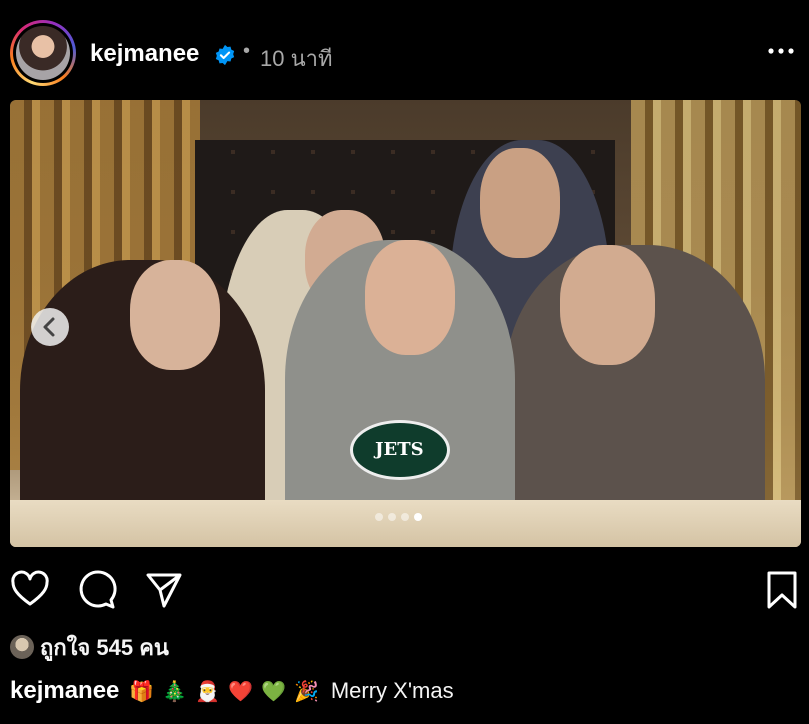  What do you see at coordinates (64, 691) in the screenshot?
I see `caption-username: kejmanee` at bounding box center [64, 691].